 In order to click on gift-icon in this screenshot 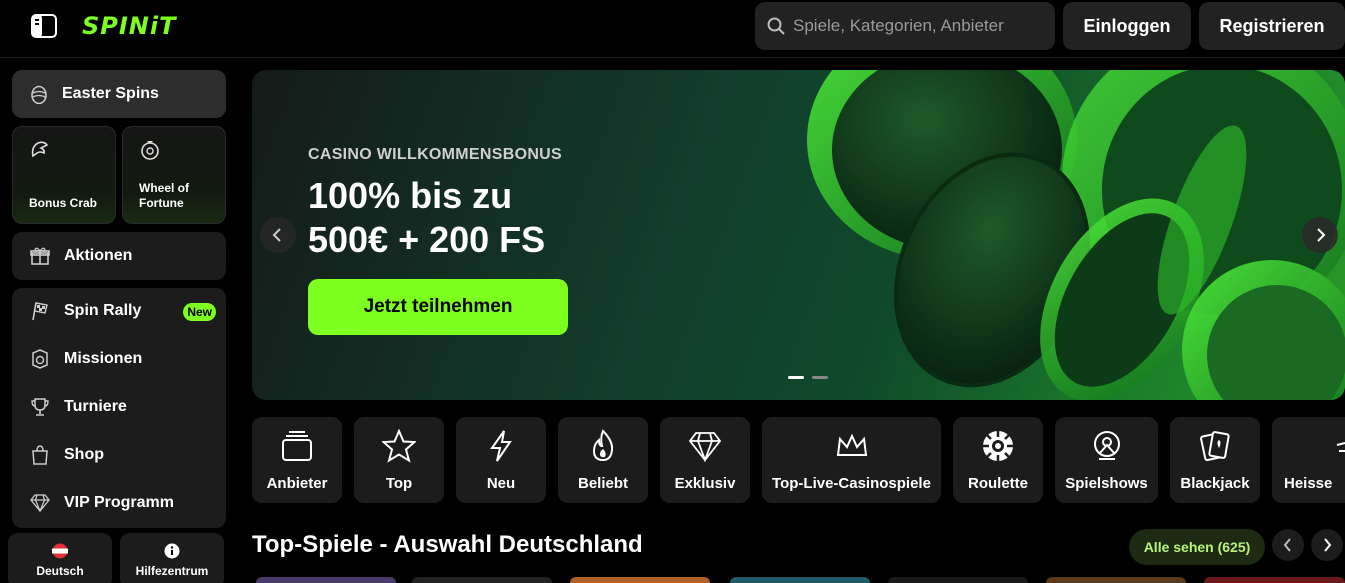, I will do `click(40, 256)`.